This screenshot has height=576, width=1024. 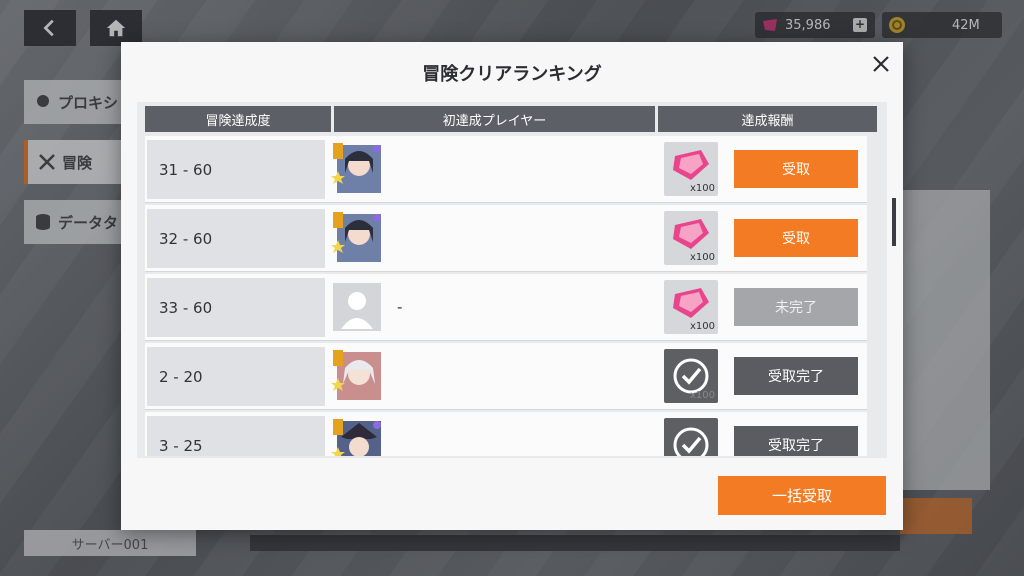 I want to click on incomplete-button: 未完了, so click(x=796, y=307).